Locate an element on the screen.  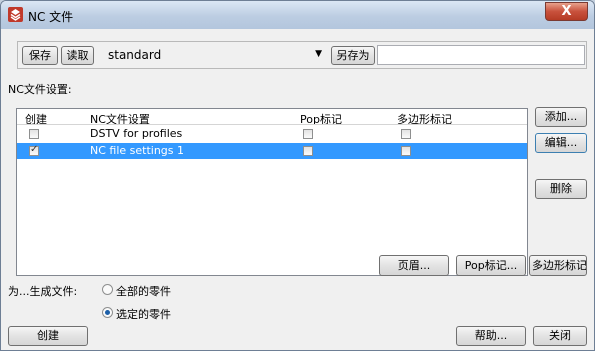
row-setting-name: NC file settings 1 is located at coordinates (137, 150).